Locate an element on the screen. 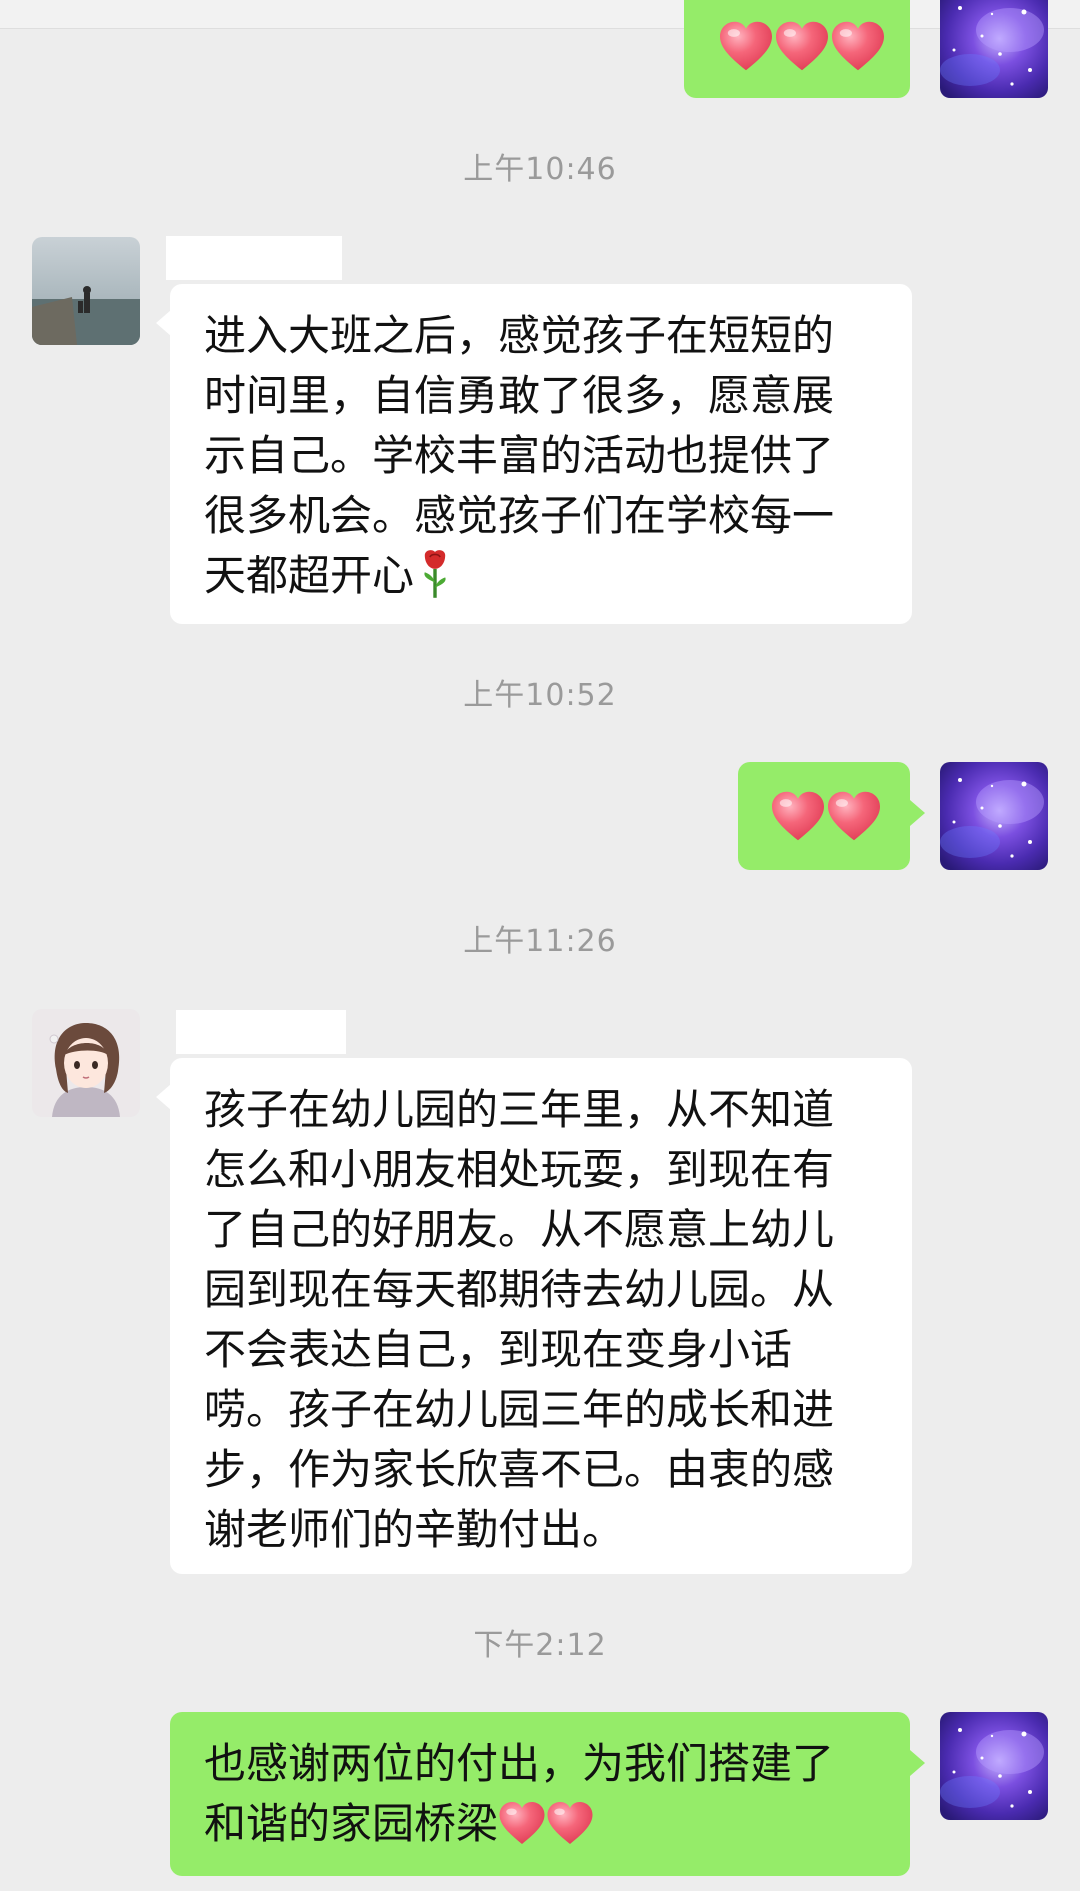 The width and height of the screenshot is (1080, 1891). message-line: 步，作为家长欣喜不已。由衷的感 is located at coordinates (519, 1469).